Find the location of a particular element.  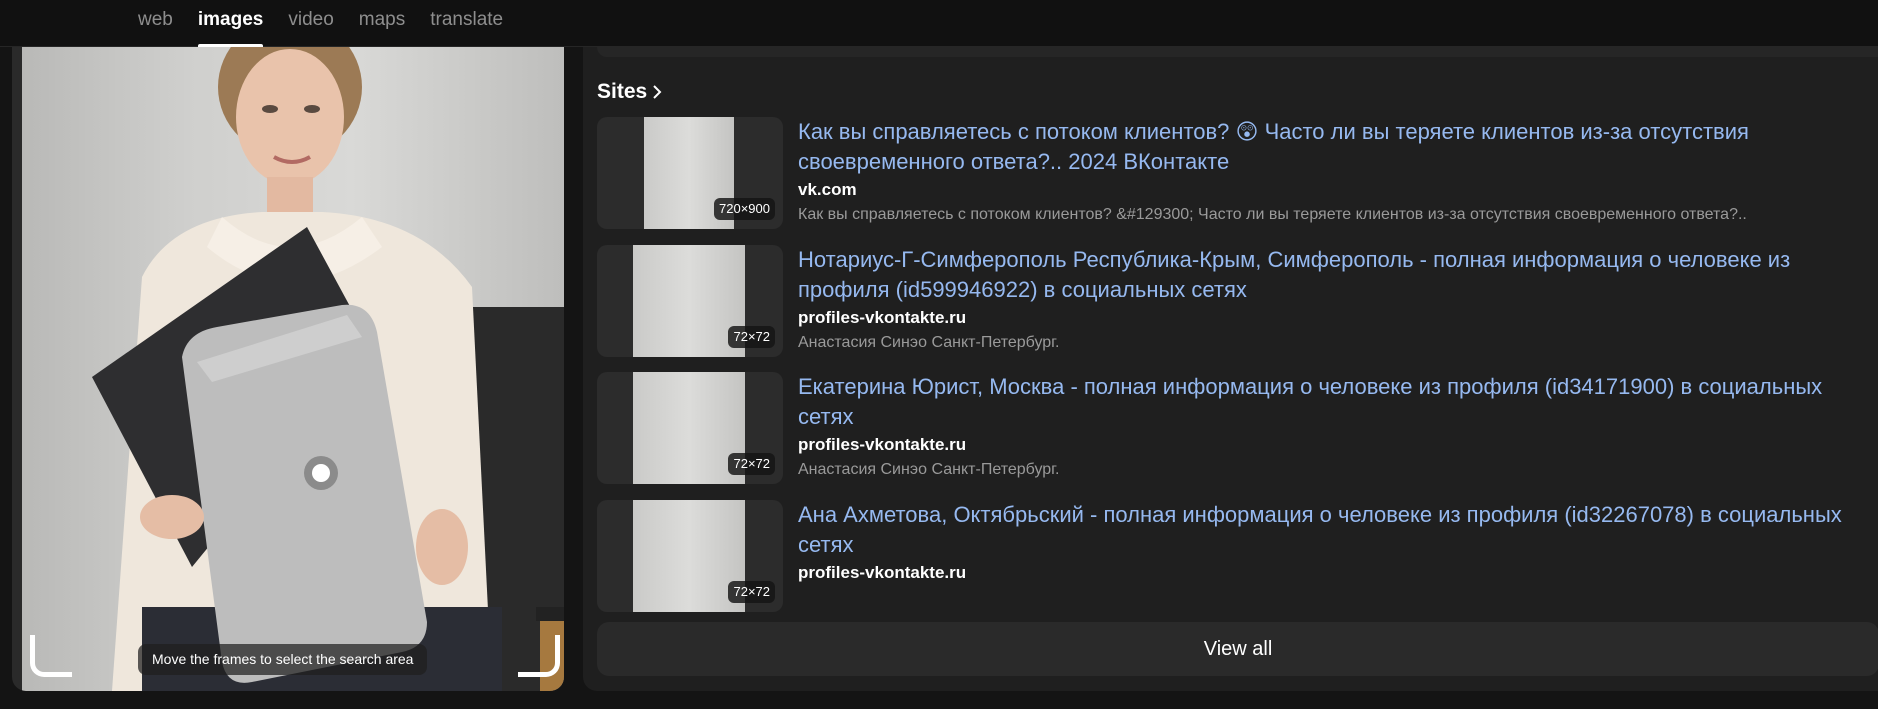

crop-frame-corner-bottom-left is located at coordinates (51, 656).